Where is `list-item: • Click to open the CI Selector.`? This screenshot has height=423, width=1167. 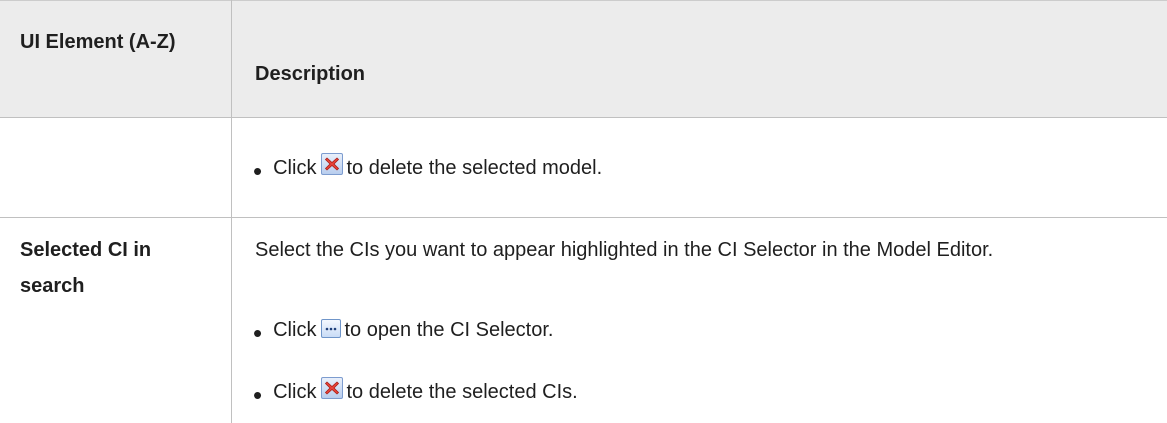
list-item: • Click to open the CI Selector. is located at coordinates (403, 330).